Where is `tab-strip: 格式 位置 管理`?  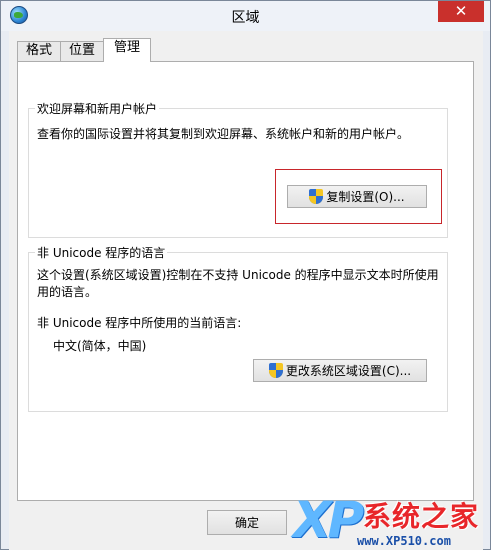
tab-strip: 格式 位置 管理 is located at coordinates (84, 50).